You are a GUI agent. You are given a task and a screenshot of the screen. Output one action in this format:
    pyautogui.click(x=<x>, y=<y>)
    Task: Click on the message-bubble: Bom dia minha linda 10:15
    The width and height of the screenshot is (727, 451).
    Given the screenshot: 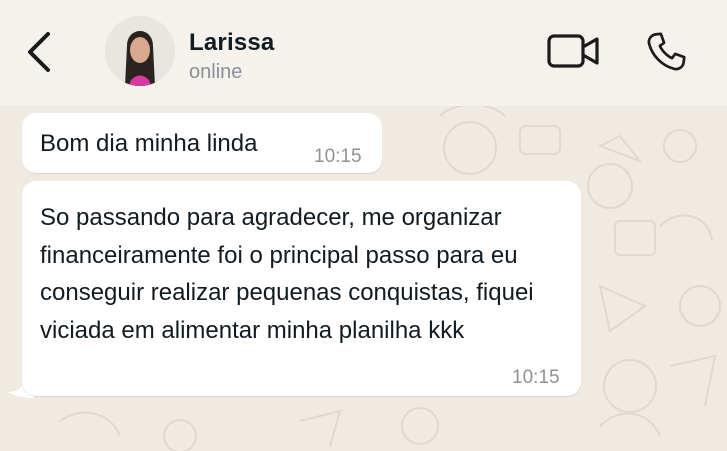 What is the action you would take?
    pyautogui.click(x=202, y=143)
    